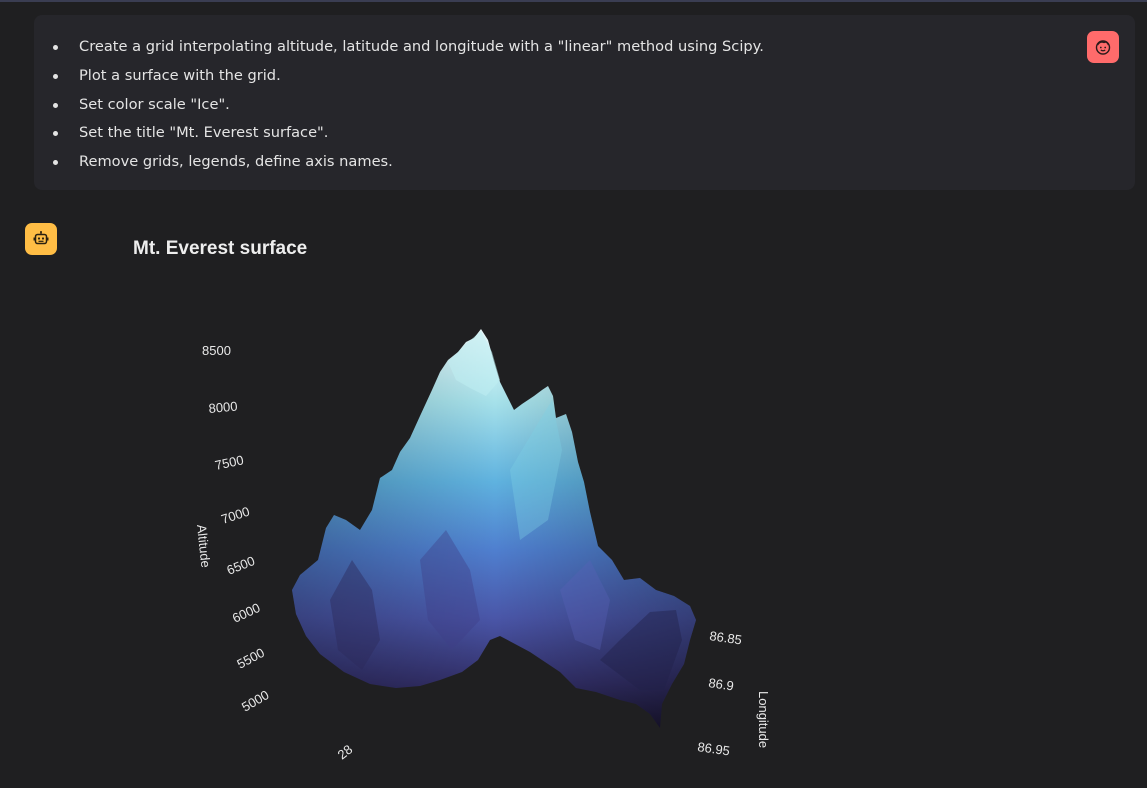  I want to click on altitude-tick: 8500, so click(216, 350).